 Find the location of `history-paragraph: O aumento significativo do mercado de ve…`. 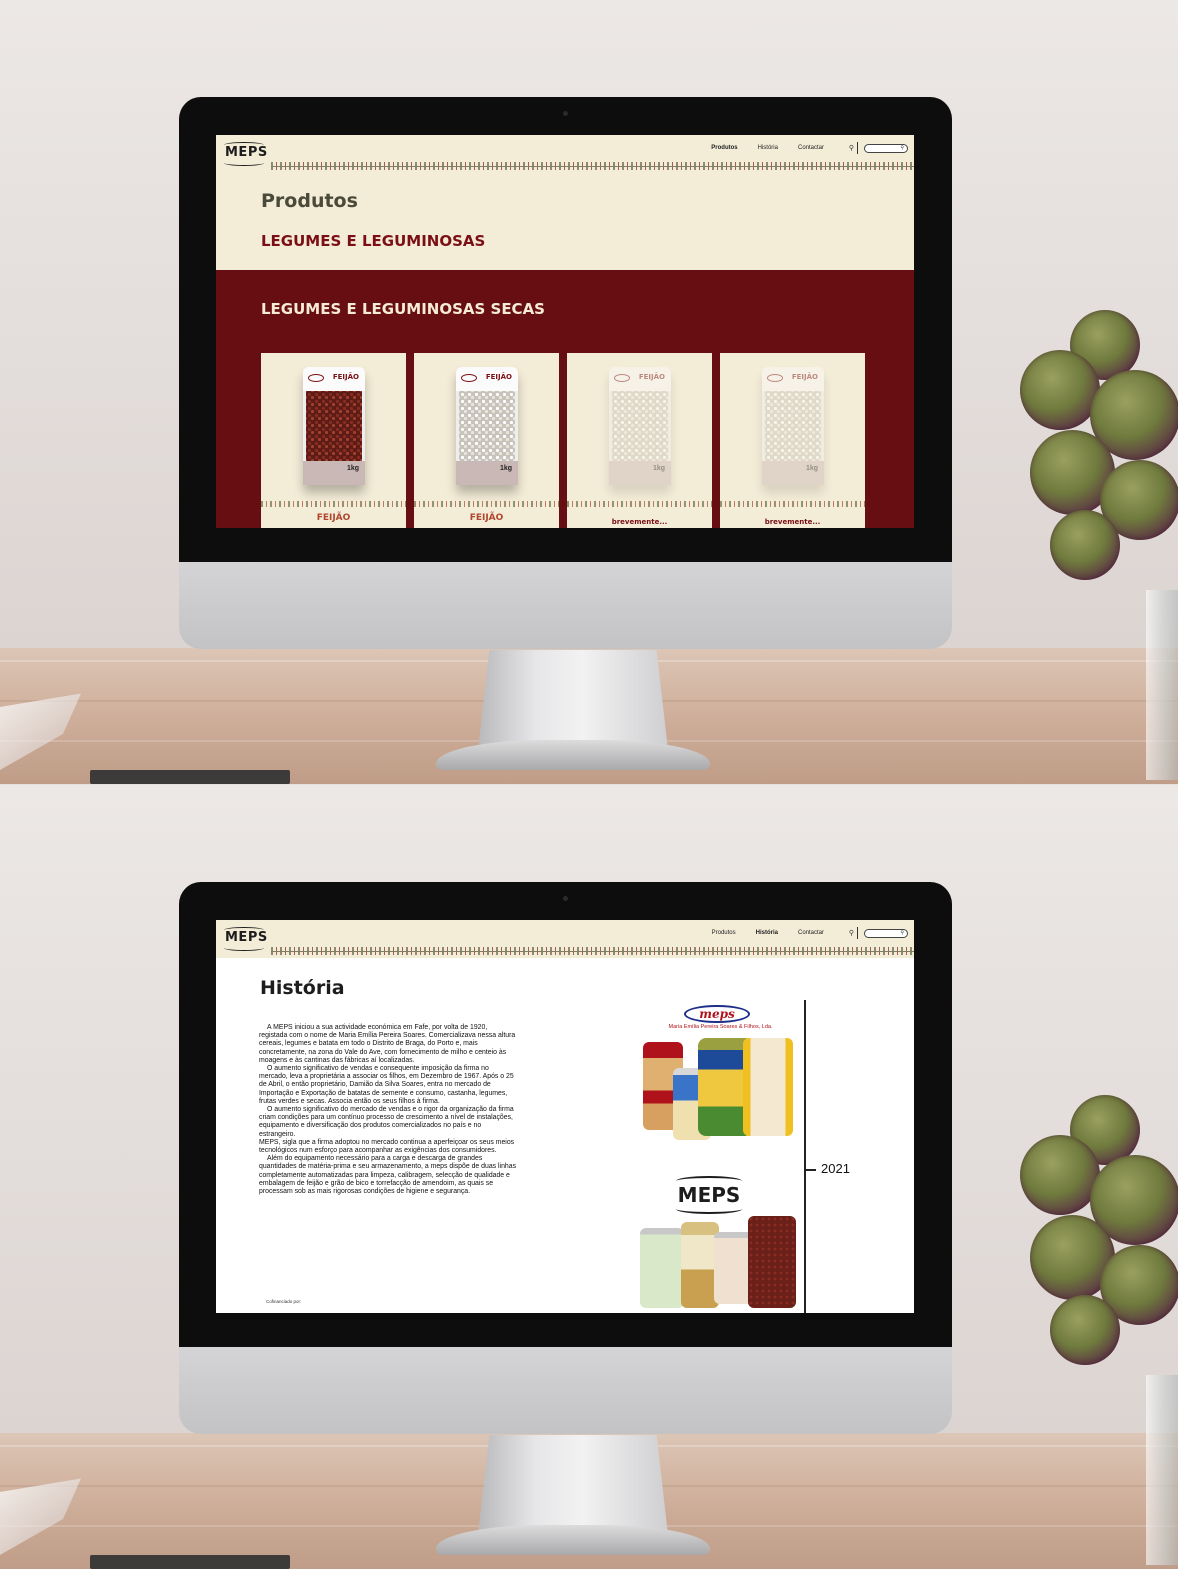

history-paragraph: O aumento significativo do mercado de ve… is located at coordinates (386, 1122).